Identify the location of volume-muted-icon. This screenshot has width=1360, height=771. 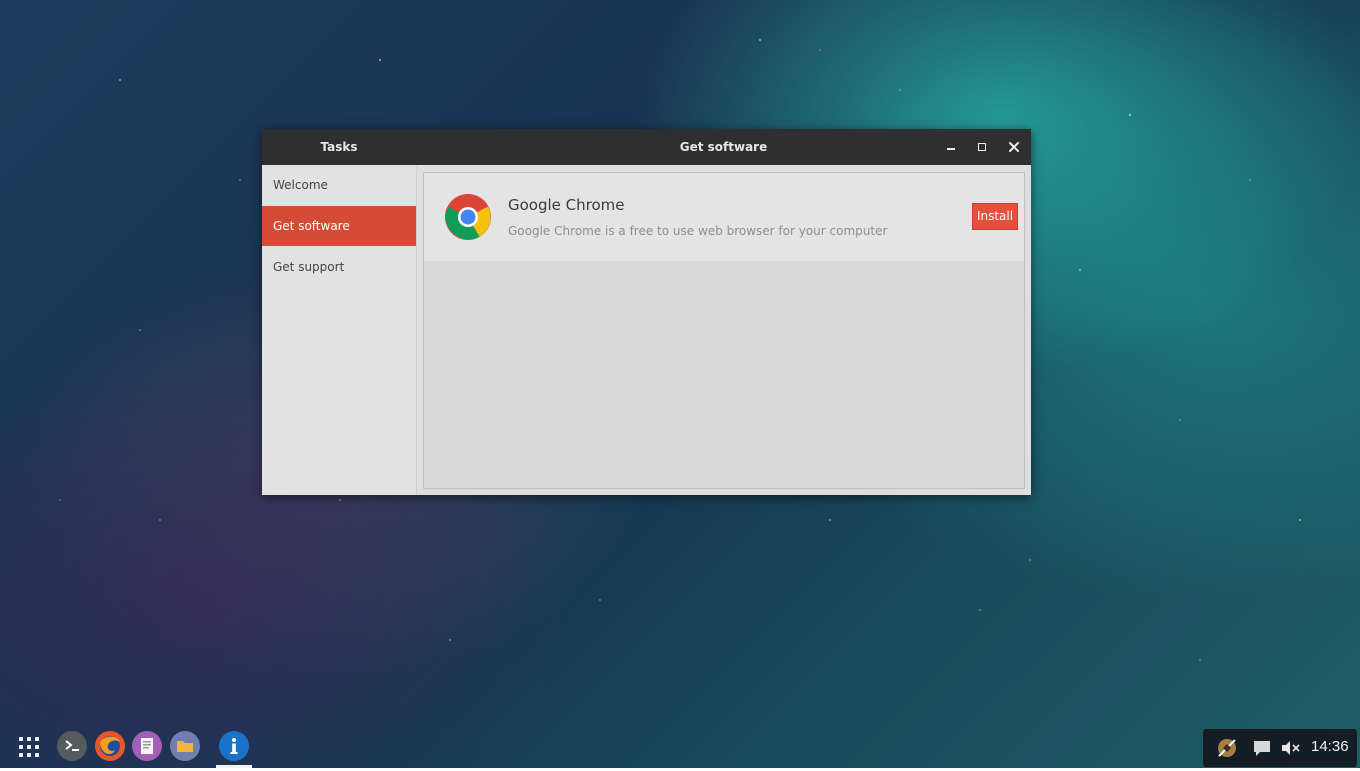
(1291, 748).